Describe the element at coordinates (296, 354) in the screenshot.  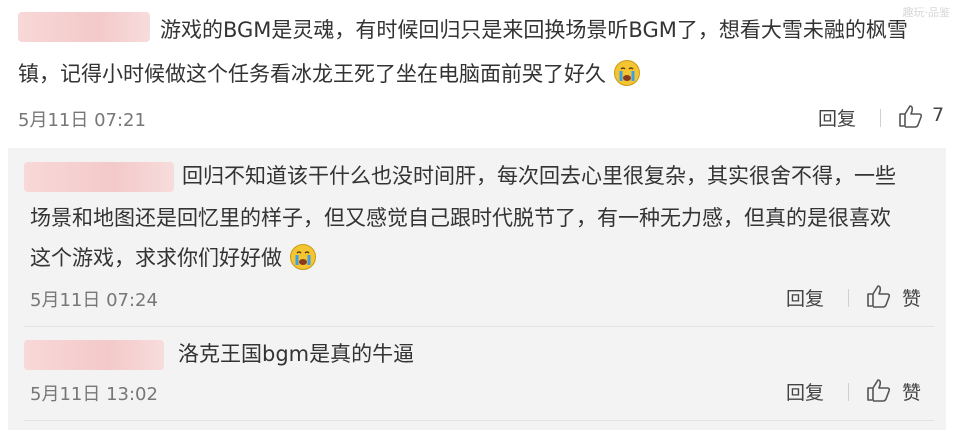
I see `reply-text-line-1: 洛克王国bgm是真的牛逼` at that location.